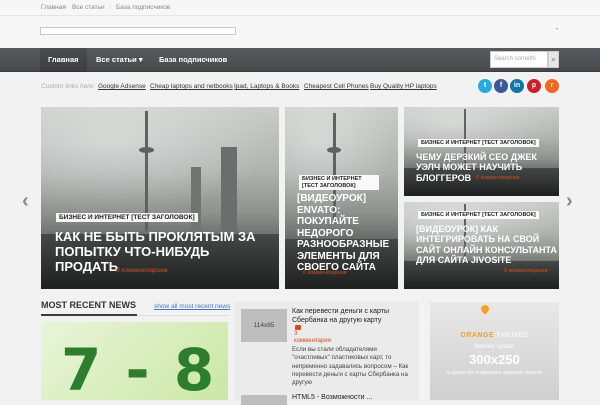 This screenshot has height=405, width=600. I want to click on top-bar: Главная / Все статьи / База подписчиков, so click(300, 8).